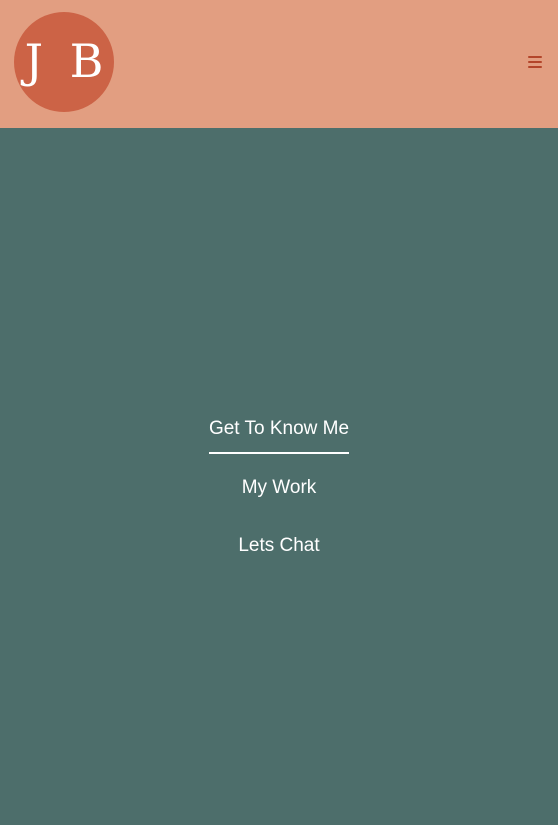 The height and width of the screenshot is (825, 558). I want to click on nav-item-label: Lets Chat, so click(279, 545).